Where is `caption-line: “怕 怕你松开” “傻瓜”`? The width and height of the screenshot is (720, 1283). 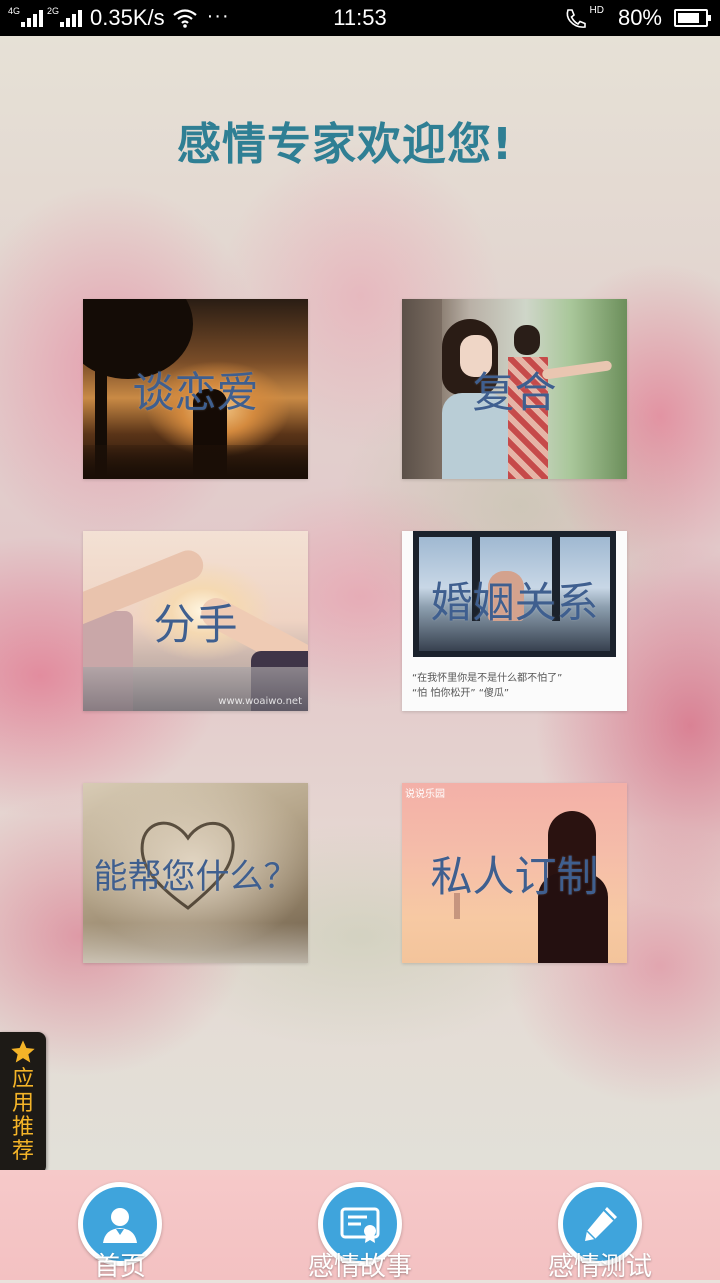
caption-line: “怕 怕你松开” “傻瓜” is located at coordinates (461, 693).